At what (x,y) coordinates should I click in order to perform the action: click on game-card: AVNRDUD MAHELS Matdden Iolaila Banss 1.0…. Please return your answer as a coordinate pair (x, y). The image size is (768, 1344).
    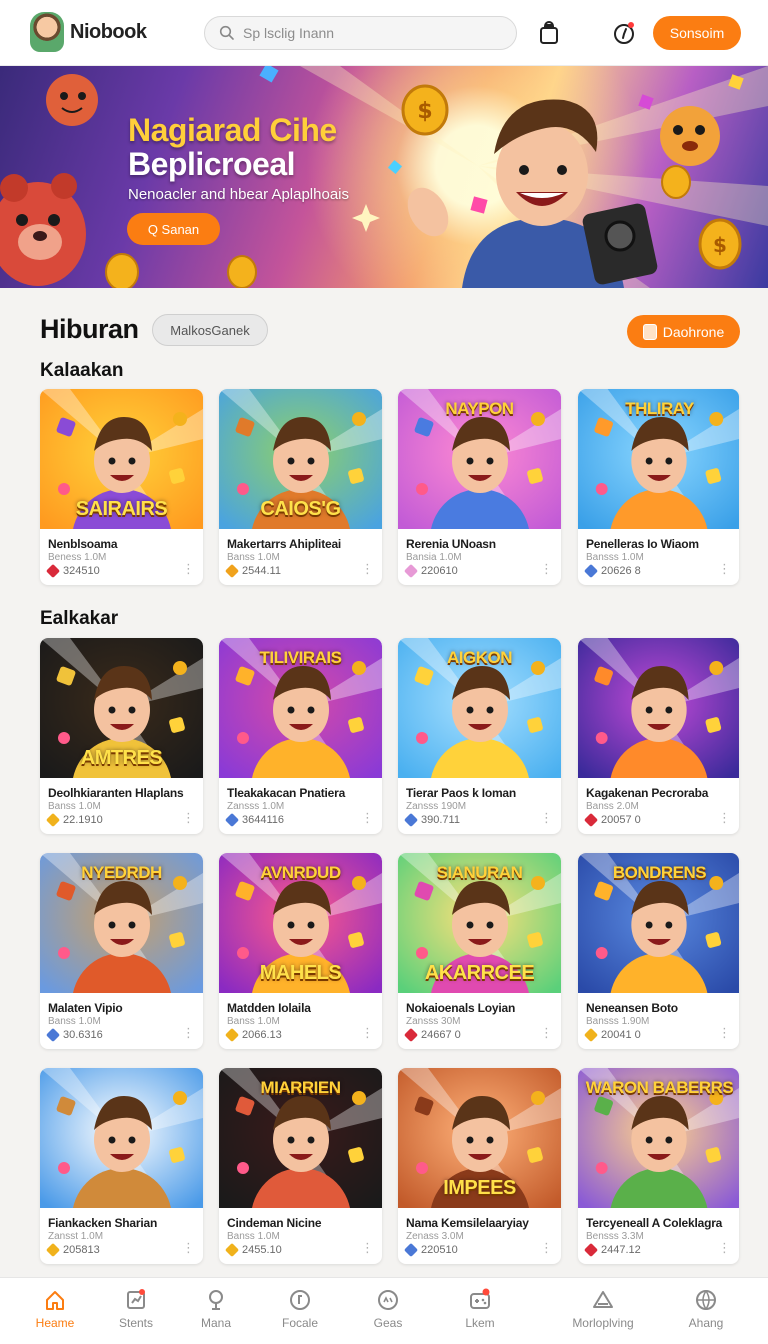
    Looking at the image, I should click on (300, 951).